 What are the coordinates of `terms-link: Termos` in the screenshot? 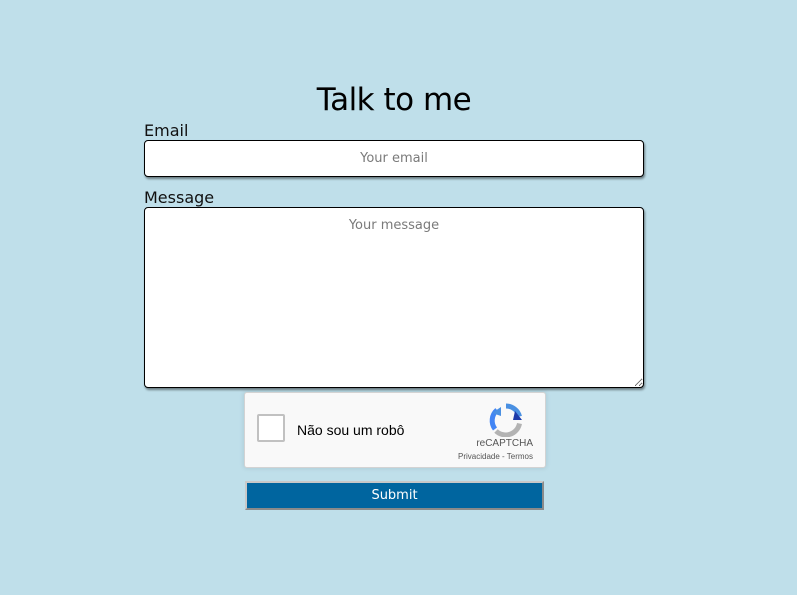 It's located at (520, 456).